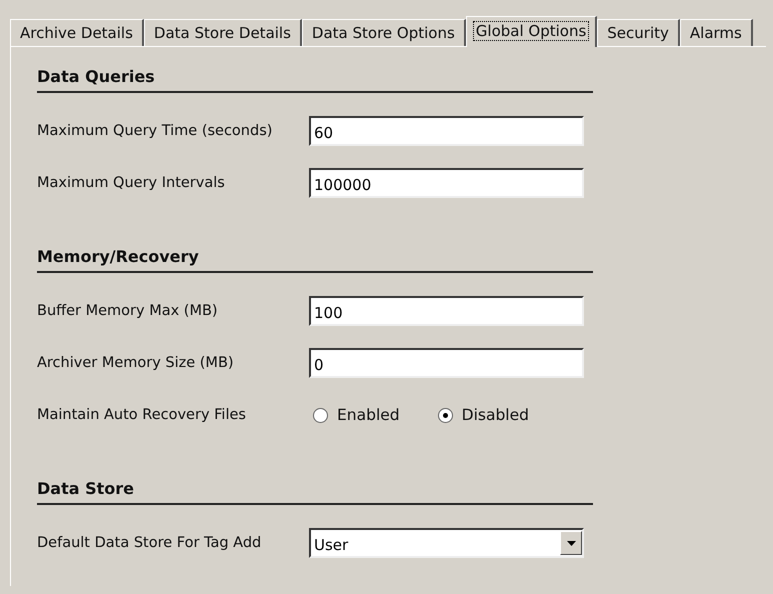  I want to click on section-heading: Memory/Recovery, so click(315, 260).